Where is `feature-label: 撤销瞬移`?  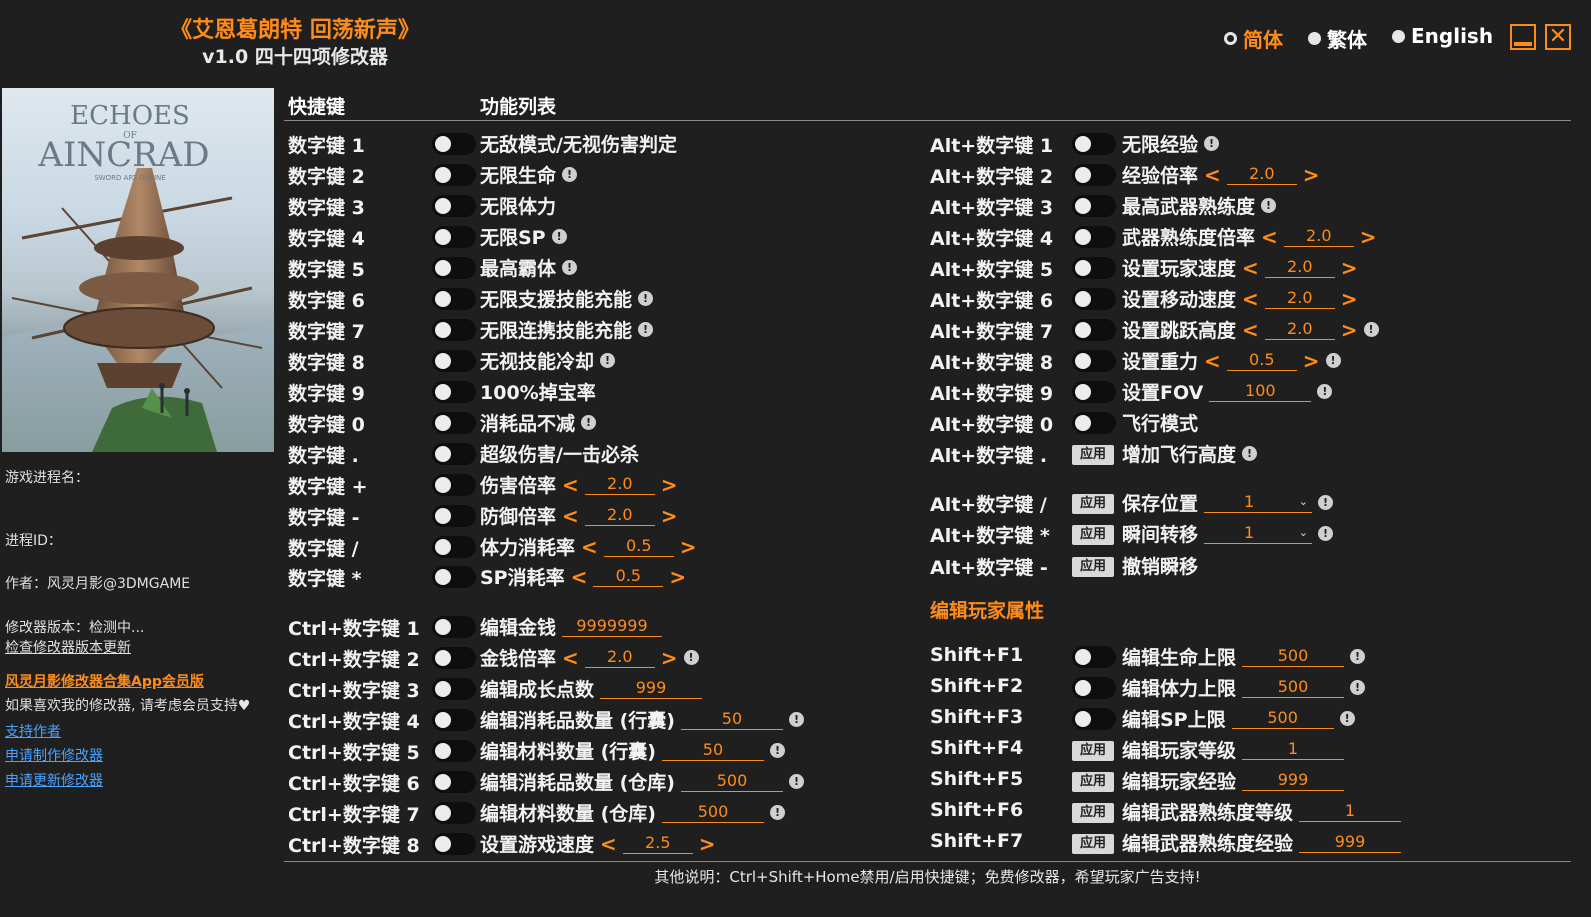 feature-label: 撤销瞬移 is located at coordinates (1160, 567).